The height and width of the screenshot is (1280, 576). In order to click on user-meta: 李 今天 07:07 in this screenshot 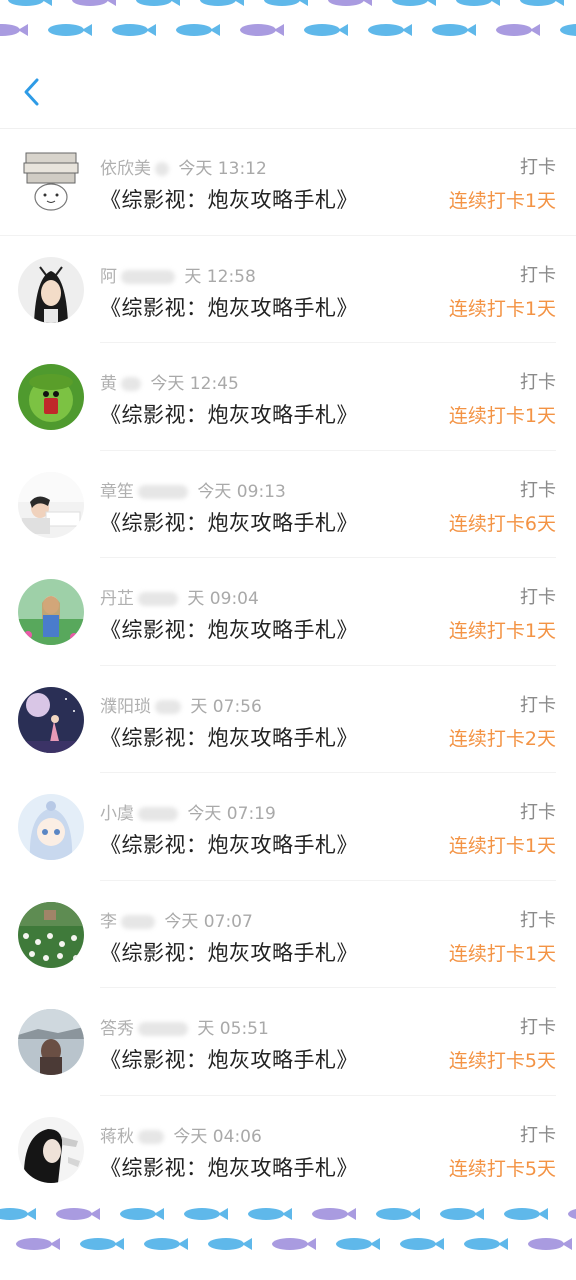, I will do `click(176, 919)`.